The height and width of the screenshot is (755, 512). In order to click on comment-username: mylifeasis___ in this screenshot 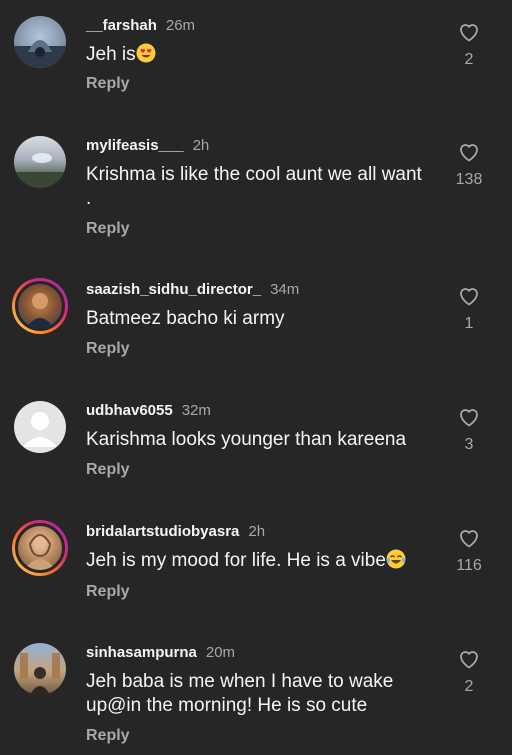, I will do `click(135, 145)`.